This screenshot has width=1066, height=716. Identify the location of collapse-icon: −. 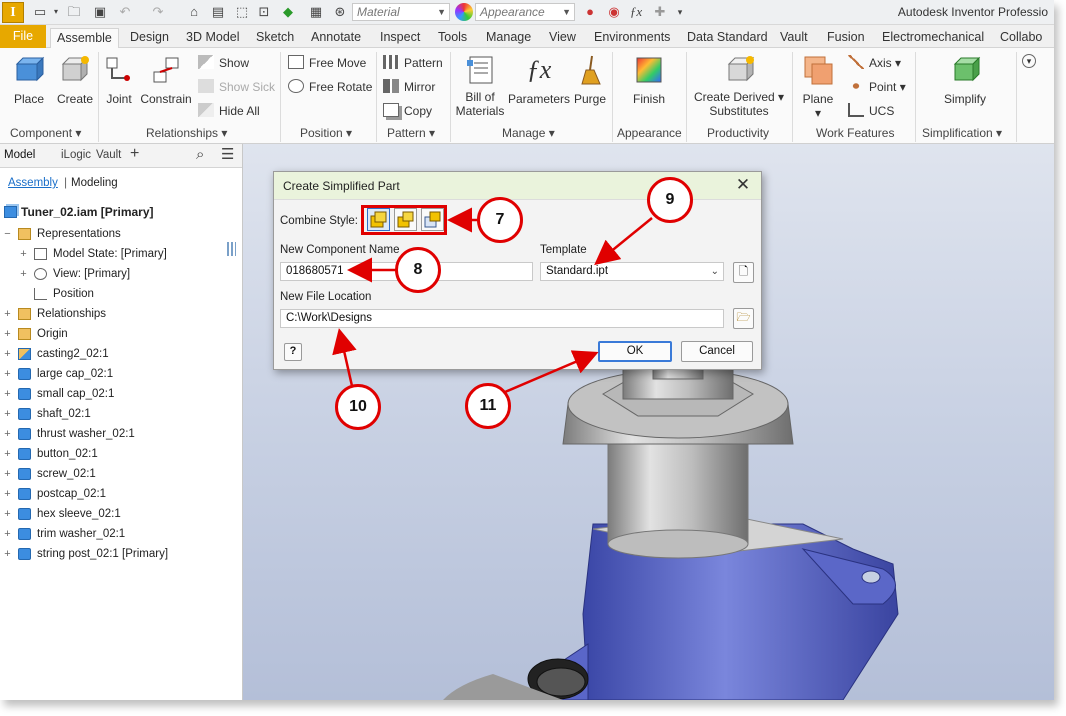
(7, 234).